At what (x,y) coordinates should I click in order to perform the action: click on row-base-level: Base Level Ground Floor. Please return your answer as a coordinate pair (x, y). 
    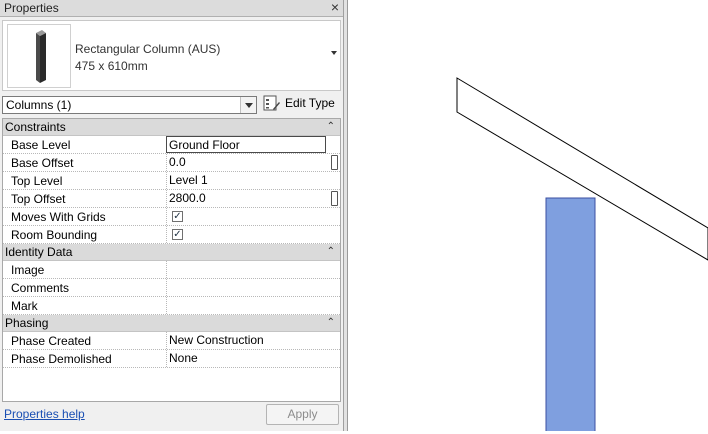
    Looking at the image, I should click on (171, 145).